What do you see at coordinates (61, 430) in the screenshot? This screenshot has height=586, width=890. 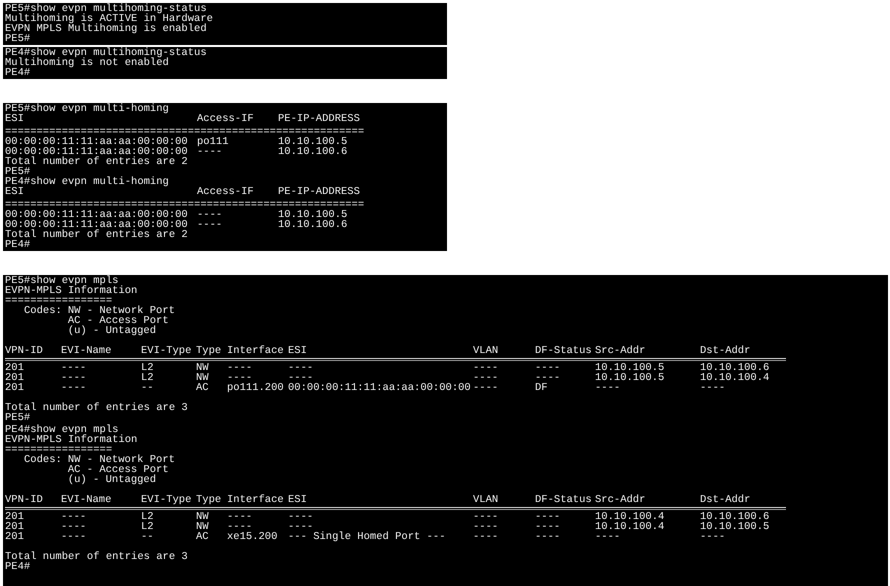 I see `command-line: PE4#show evpn mpls` at bounding box center [61, 430].